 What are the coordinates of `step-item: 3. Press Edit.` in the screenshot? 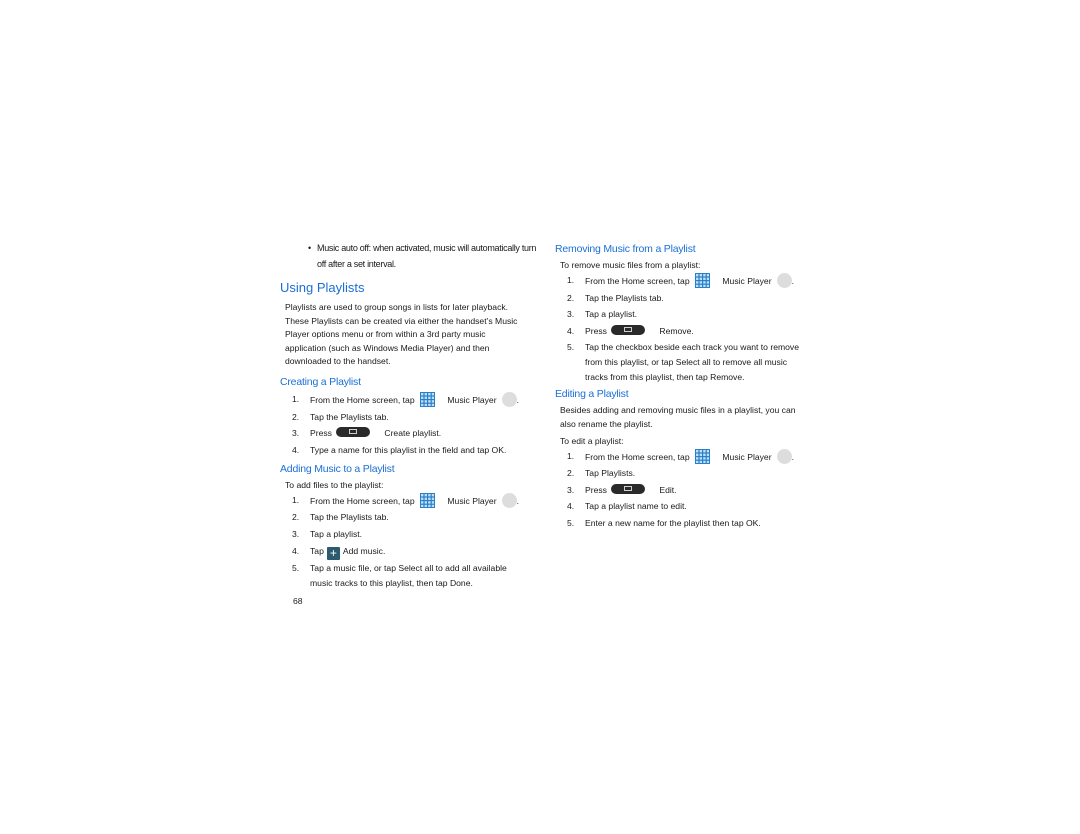 It's located at (687, 490).